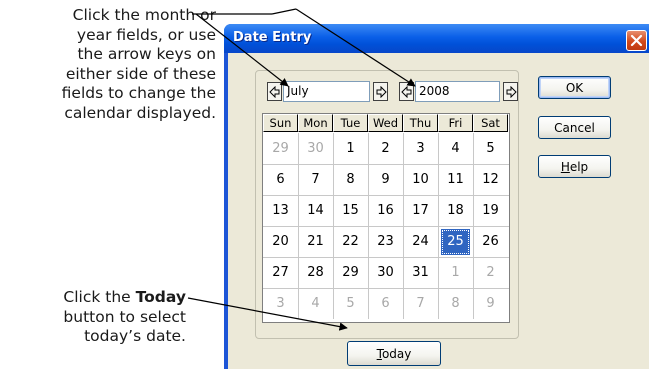  I want to click on day-cell: 31, so click(420, 272).